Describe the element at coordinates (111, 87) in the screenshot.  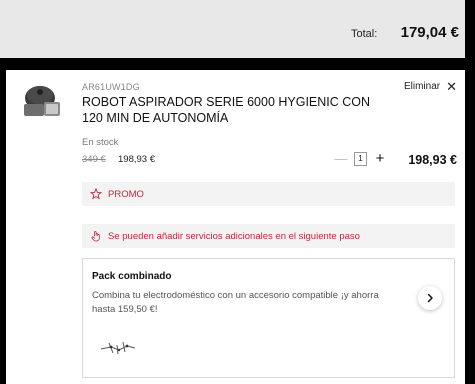
I see `product-sku: AR61UW1DG` at that location.